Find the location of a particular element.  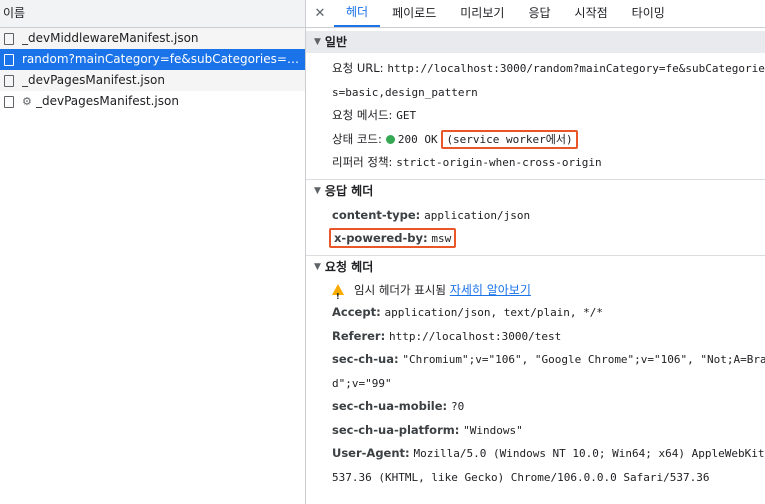

sec-ch-ua-mobile-key: sec-ch-ua-mobile: is located at coordinates (390, 406).